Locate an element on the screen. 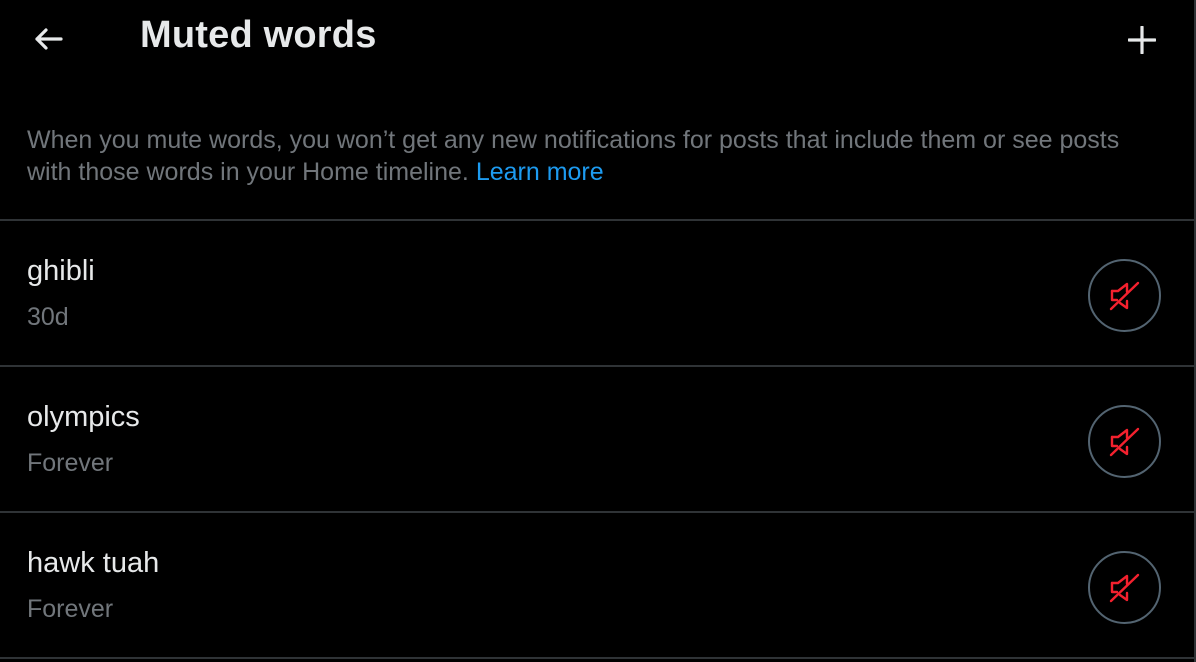 The width and height of the screenshot is (1196, 662). back-button is located at coordinates (48, 39).